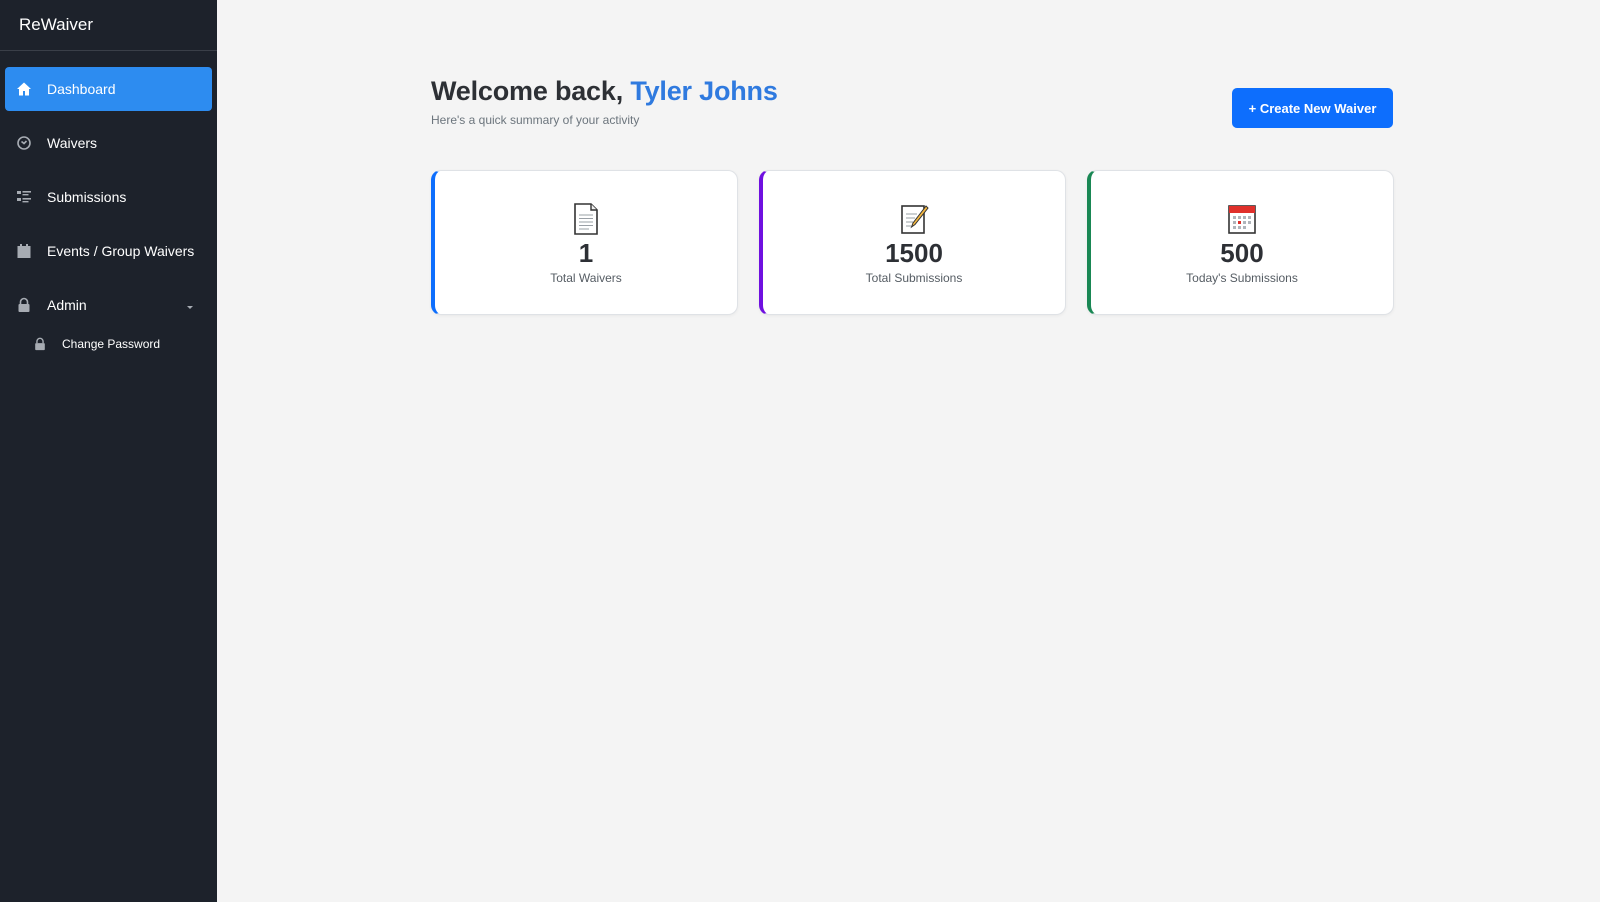  Describe the element at coordinates (586, 278) in the screenshot. I see `stat-label: Total Waivers` at that location.